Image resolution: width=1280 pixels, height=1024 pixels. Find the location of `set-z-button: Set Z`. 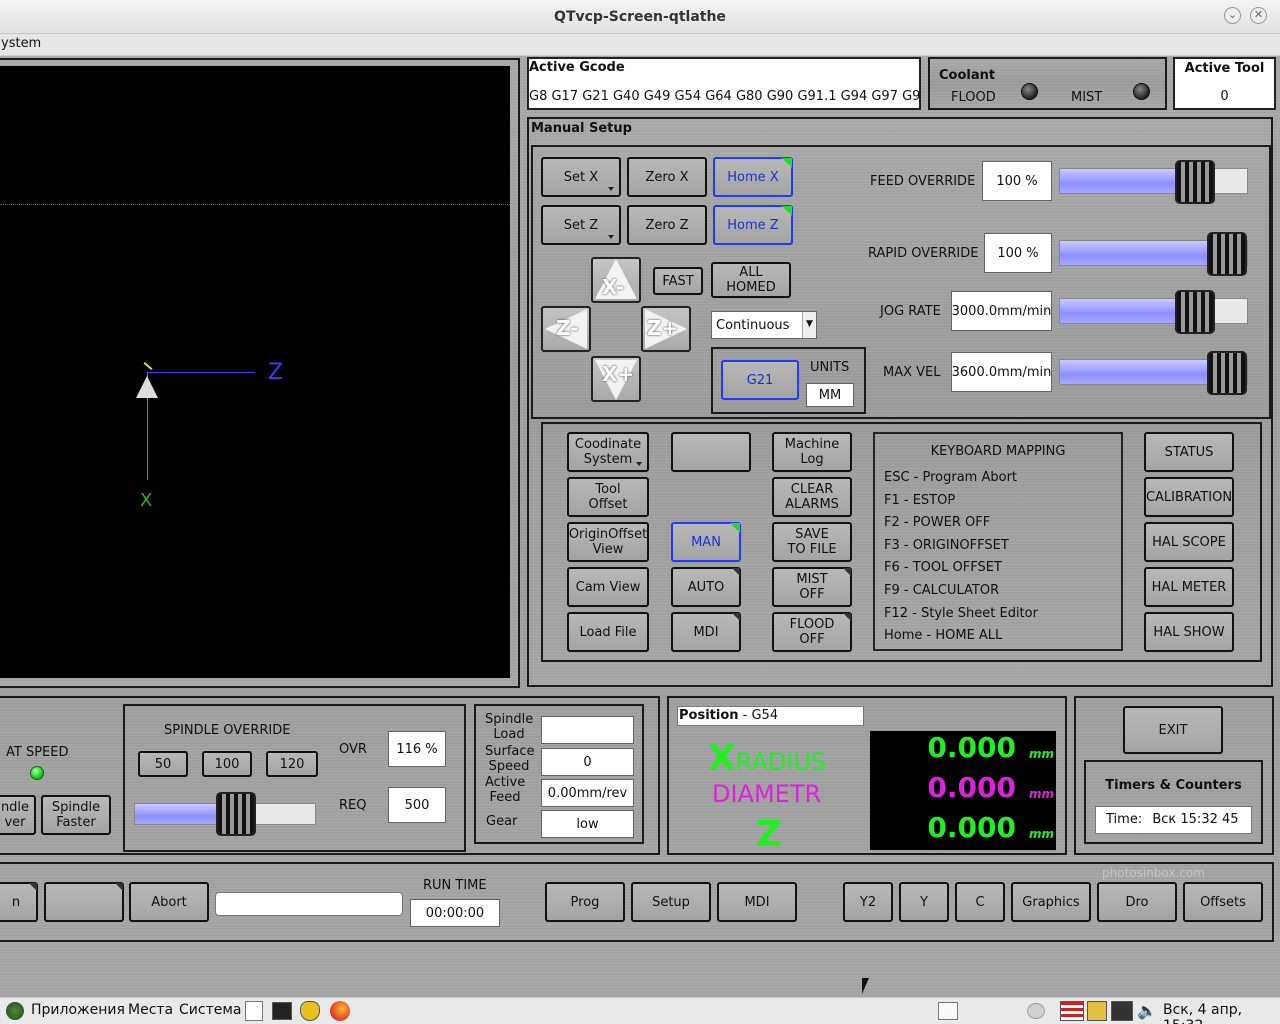

set-z-button: Set Z is located at coordinates (581, 225).